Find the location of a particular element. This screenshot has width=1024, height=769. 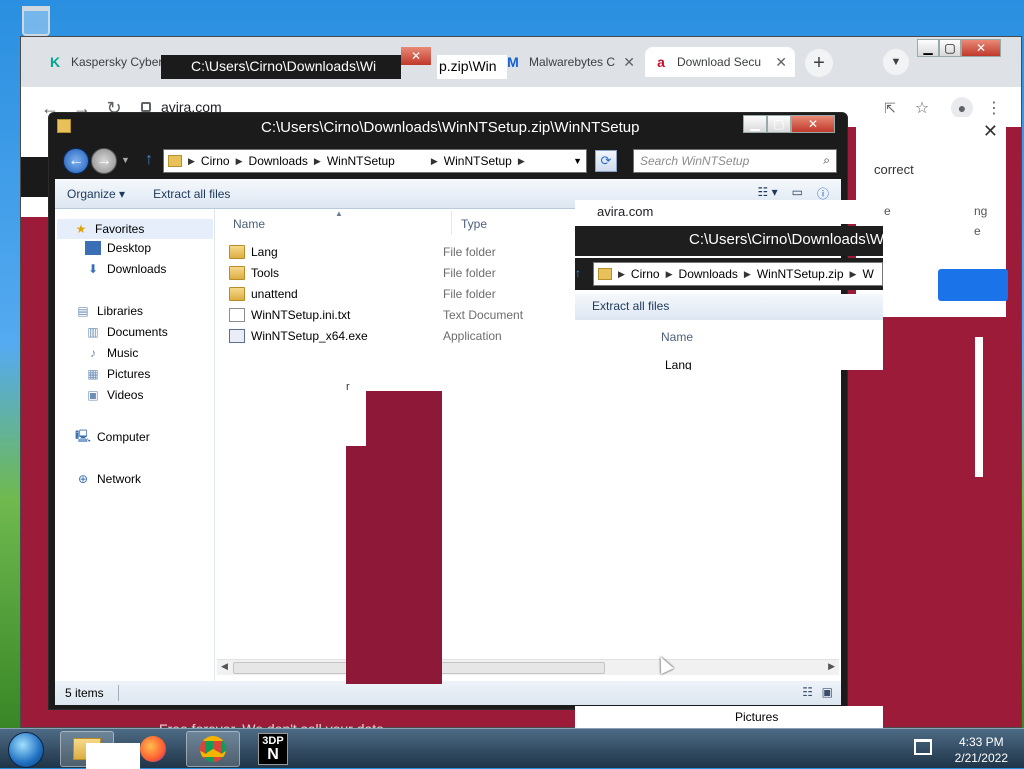

taskbar-3dp-button: 3DP N is located at coordinates (273, 749).